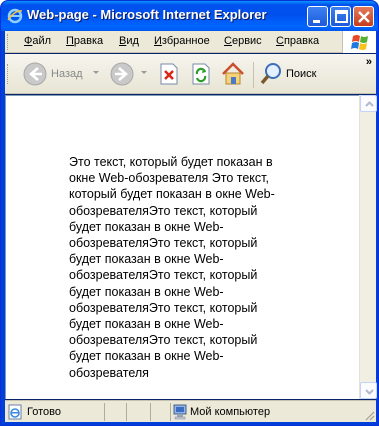 This screenshot has width=379, height=426. Describe the element at coordinates (230, 412) in the screenshot. I see `security-zone-text: Мой компьютер` at that location.